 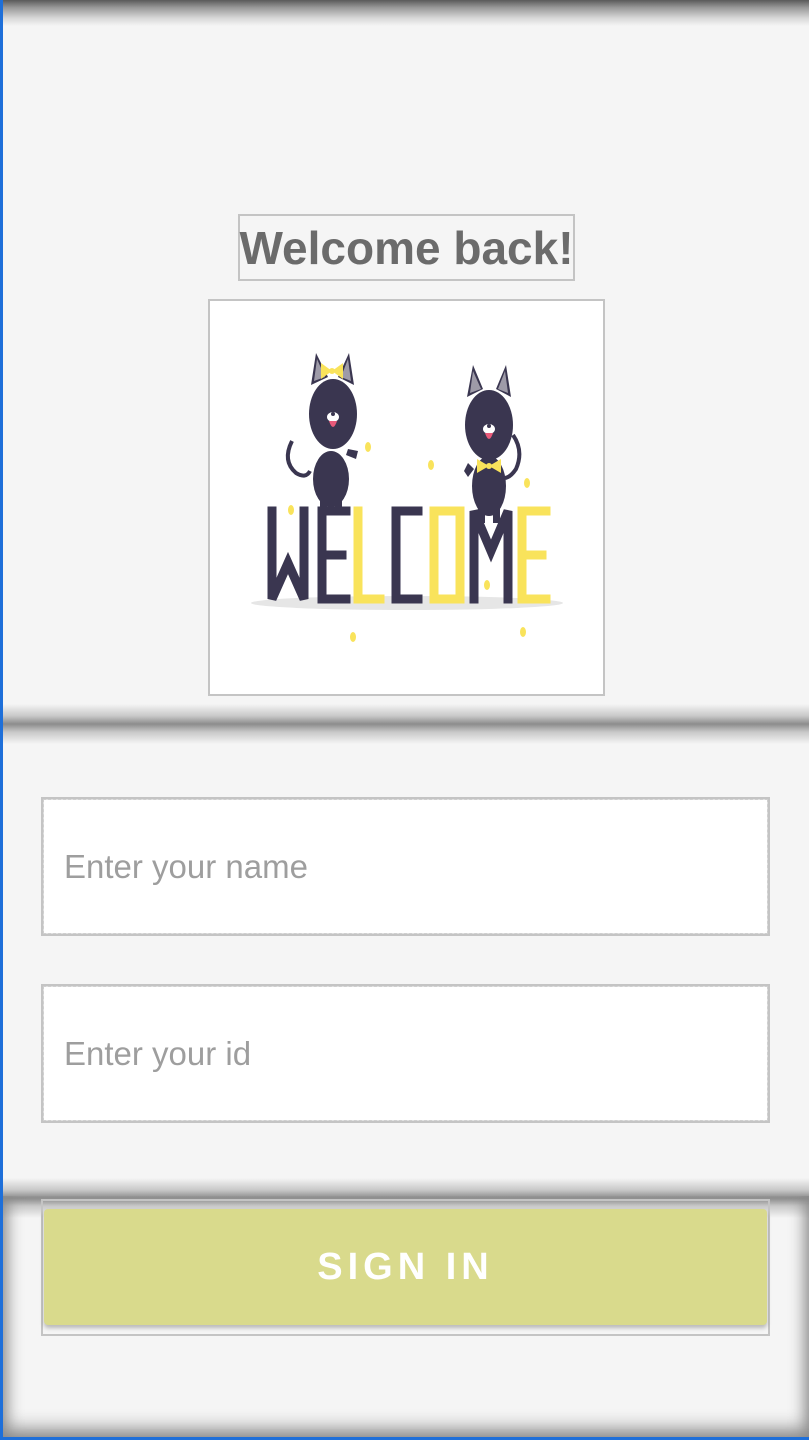 I want to click on sign-in-button: SIGN IN, so click(x=405, y=1267).